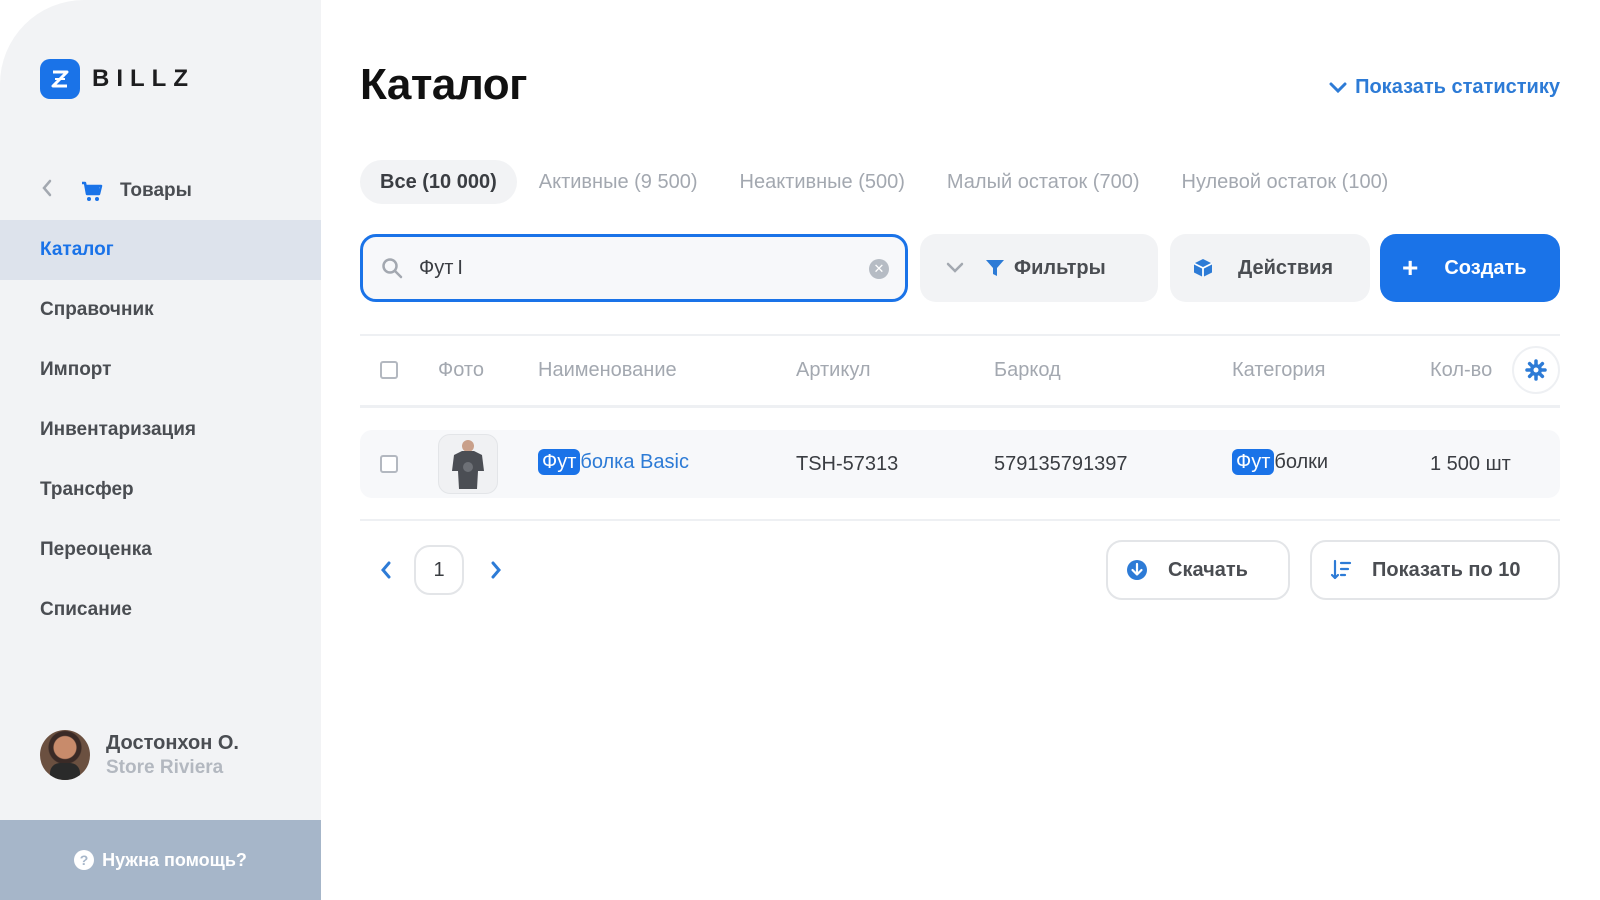  I want to click on gear-icon, so click(1536, 370).